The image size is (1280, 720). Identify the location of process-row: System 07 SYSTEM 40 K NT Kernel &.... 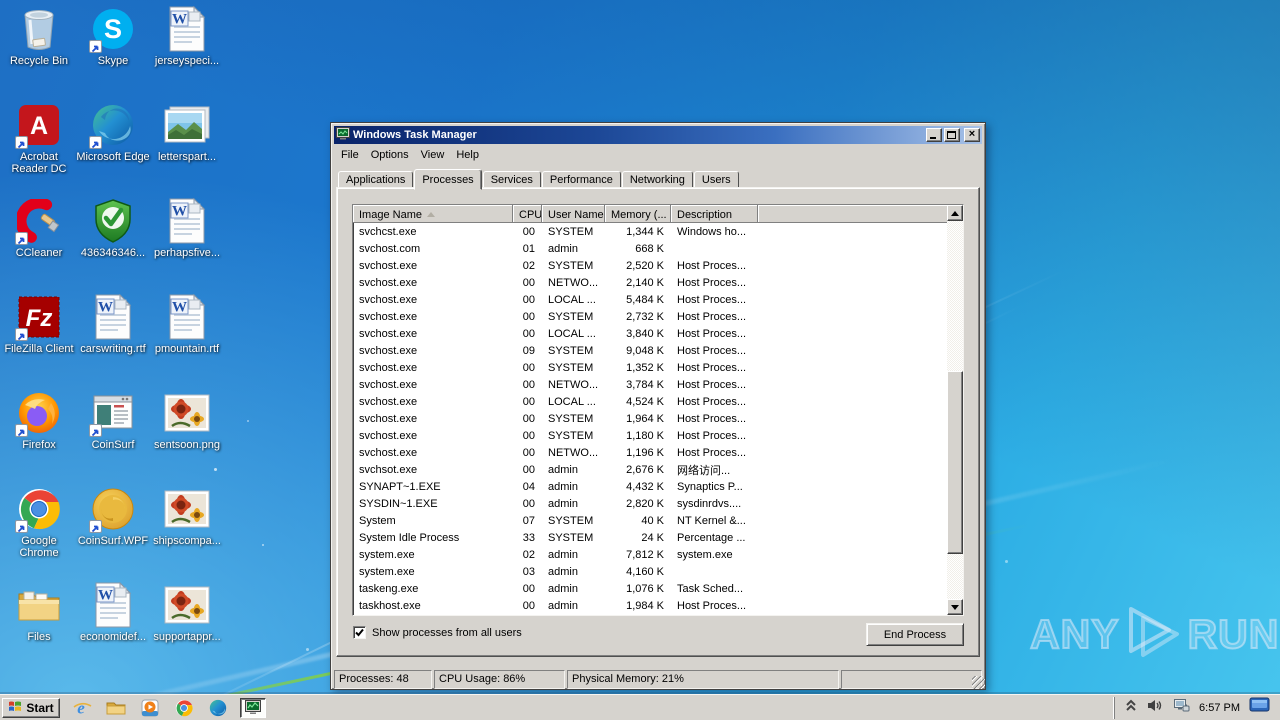
(650, 520).